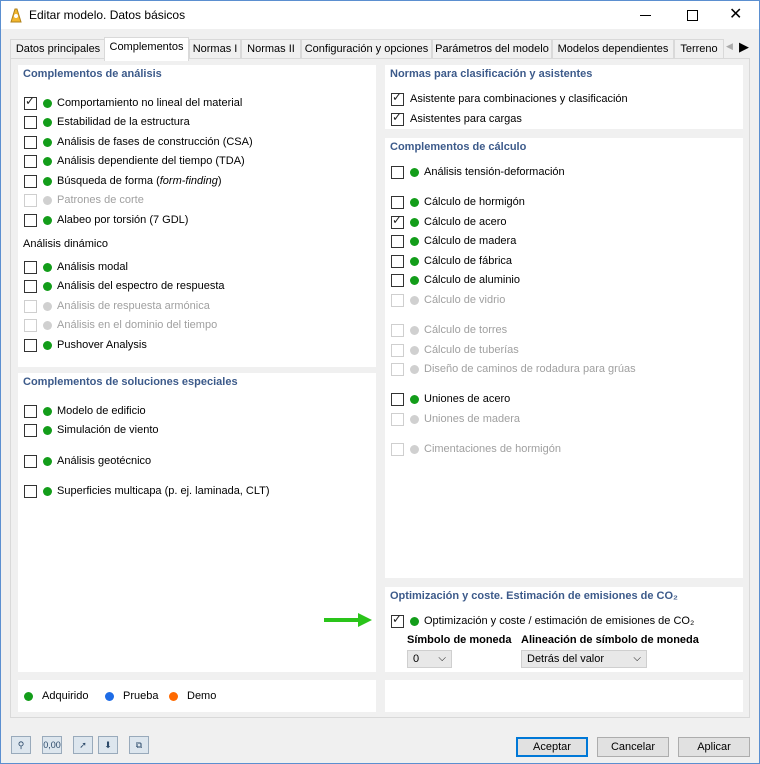 This screenshot has height=764, width=760. I want to click on checkbox-row: Análisis dependiente del tiempo (TDA), so click(134, 161).